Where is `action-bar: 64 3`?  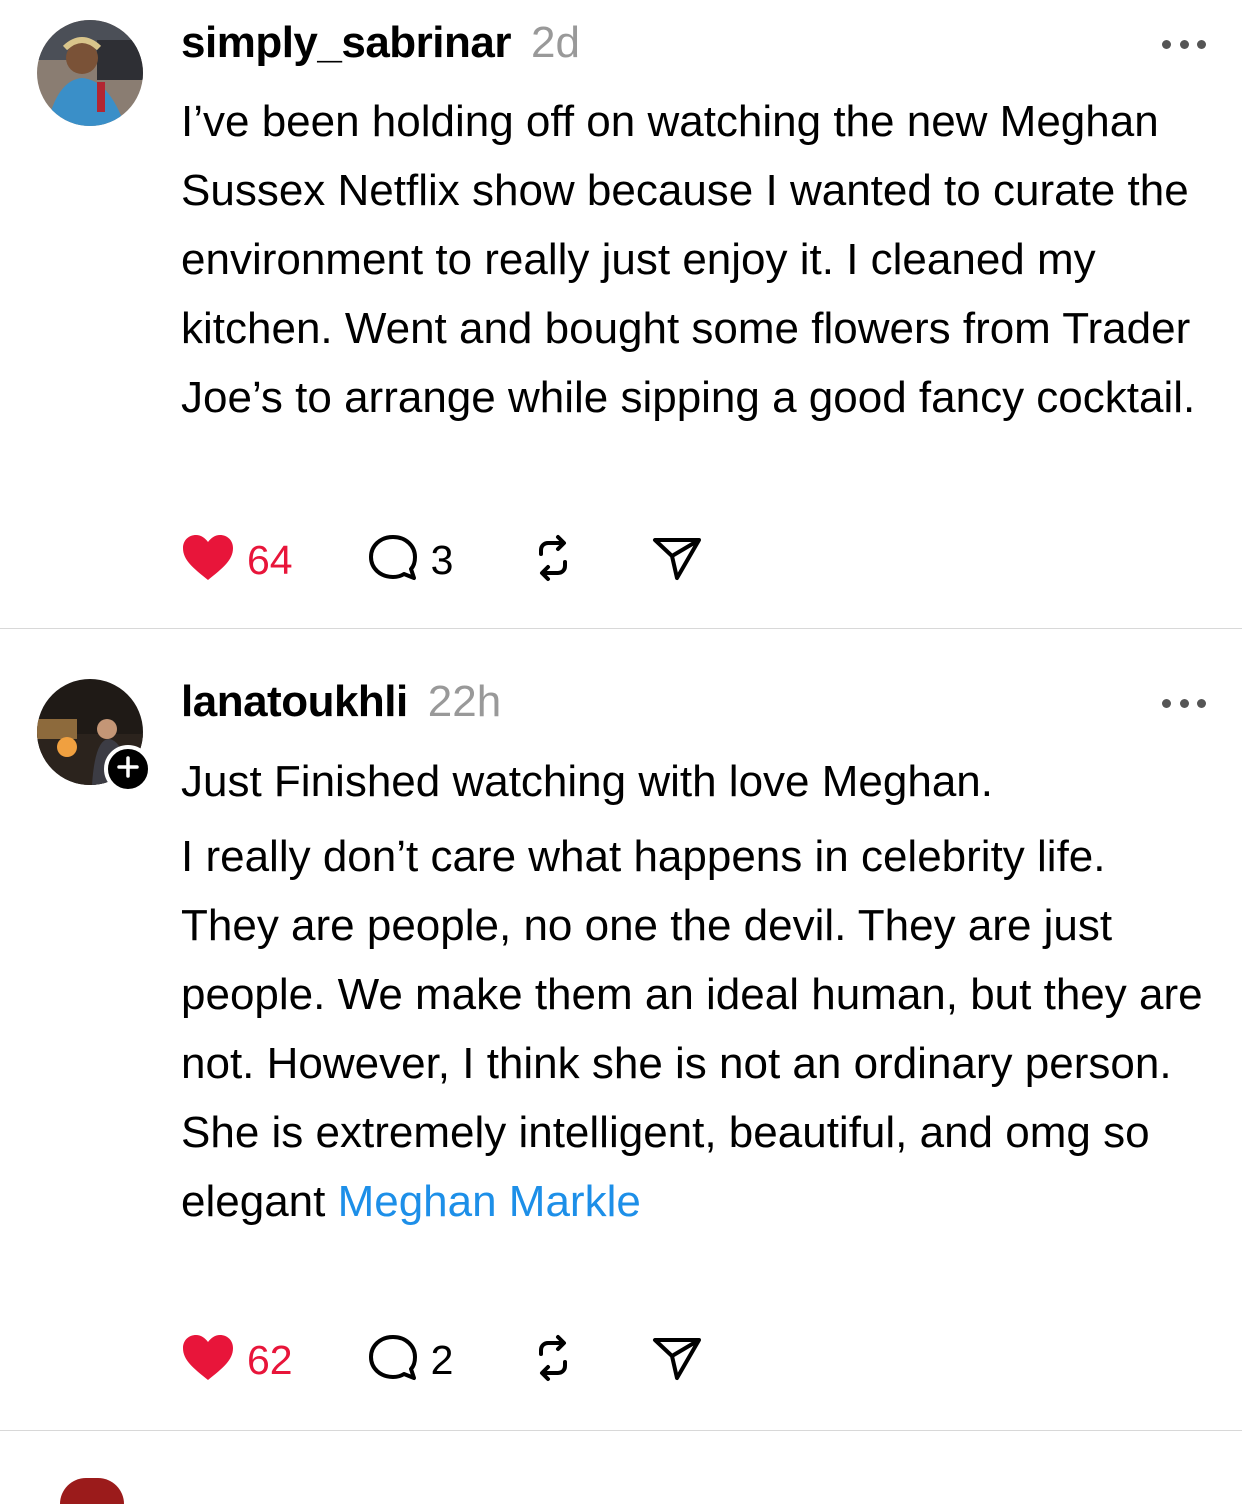
action-bar: 64 3 is located at coordinates (442, 560).